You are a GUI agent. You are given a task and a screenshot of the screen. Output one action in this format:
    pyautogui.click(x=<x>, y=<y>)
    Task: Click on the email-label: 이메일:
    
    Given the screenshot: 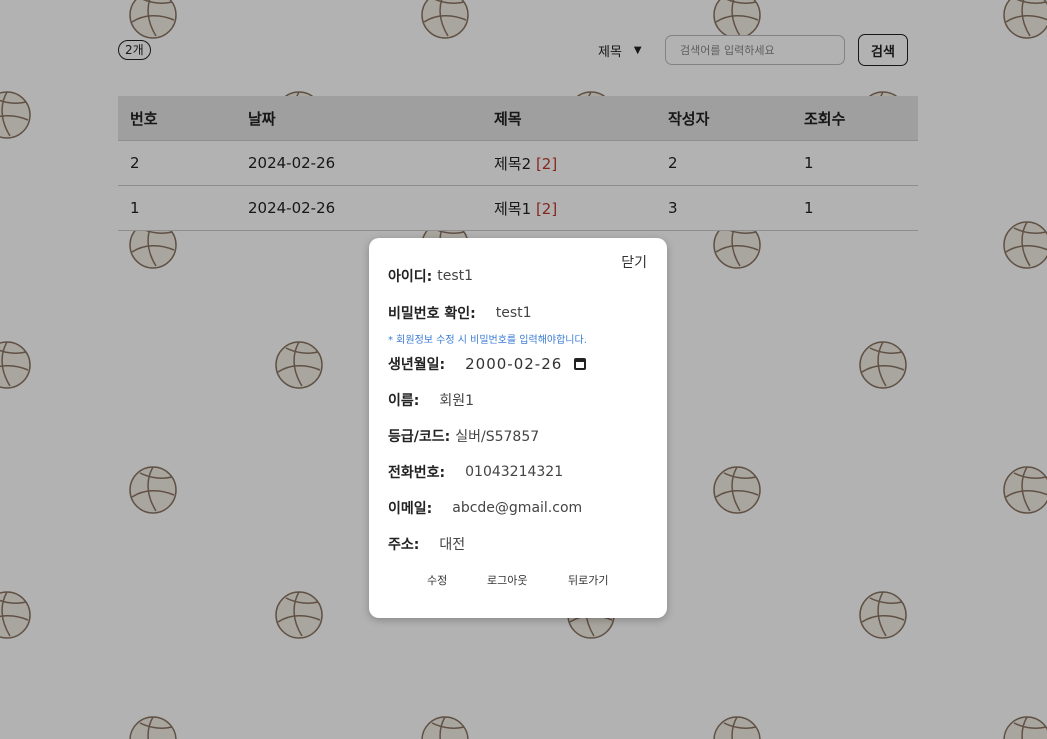 What is the action you would take?
    pyautogui.click(x=410, y=509)
    